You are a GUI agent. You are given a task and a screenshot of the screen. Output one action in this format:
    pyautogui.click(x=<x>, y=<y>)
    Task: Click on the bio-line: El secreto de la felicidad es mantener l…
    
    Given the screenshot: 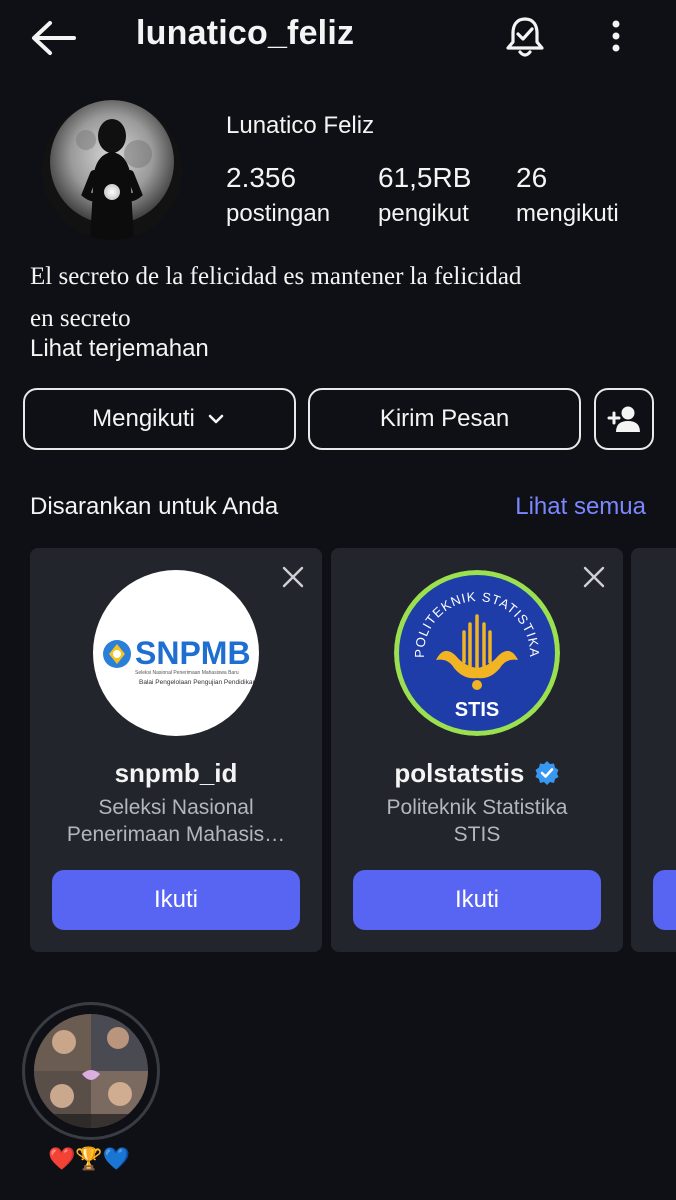 What is the action you would take?
    pyautogui.click(x=276, y=276)
    